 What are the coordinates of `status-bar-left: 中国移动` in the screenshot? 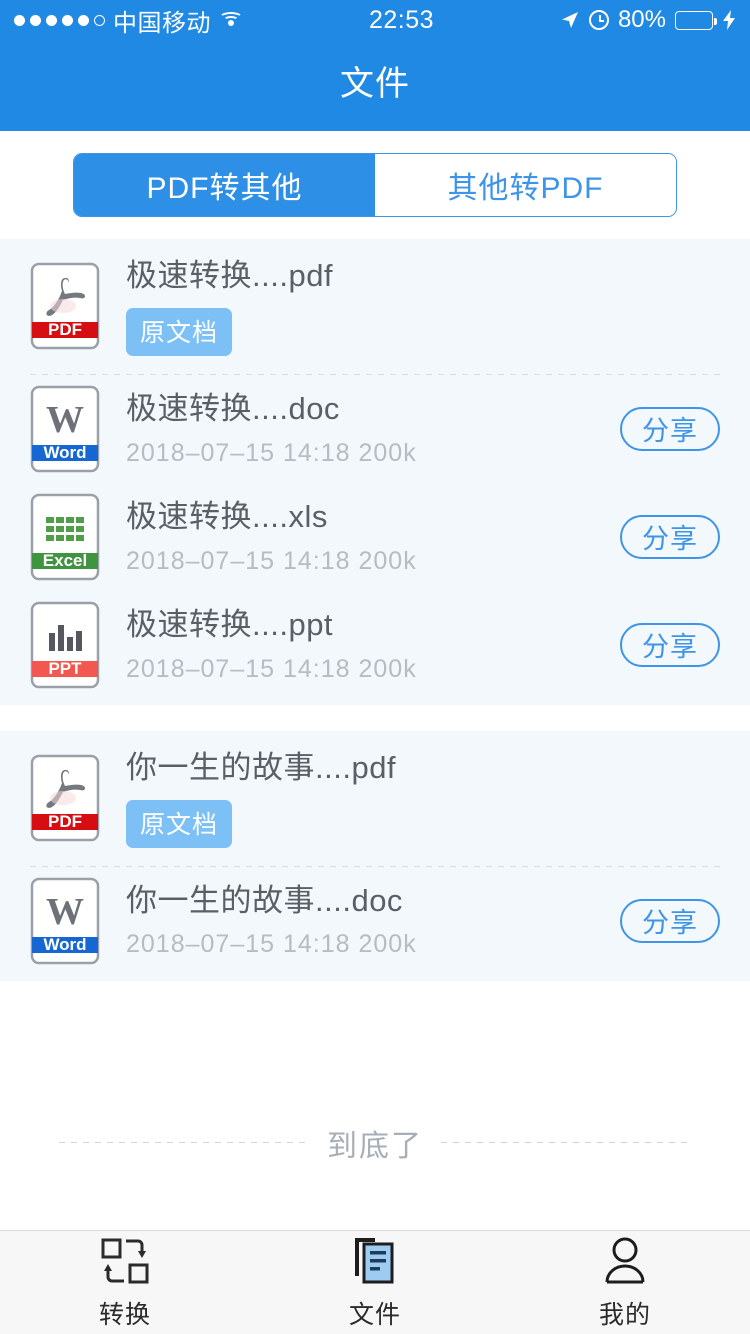 It's located at (128, 20).